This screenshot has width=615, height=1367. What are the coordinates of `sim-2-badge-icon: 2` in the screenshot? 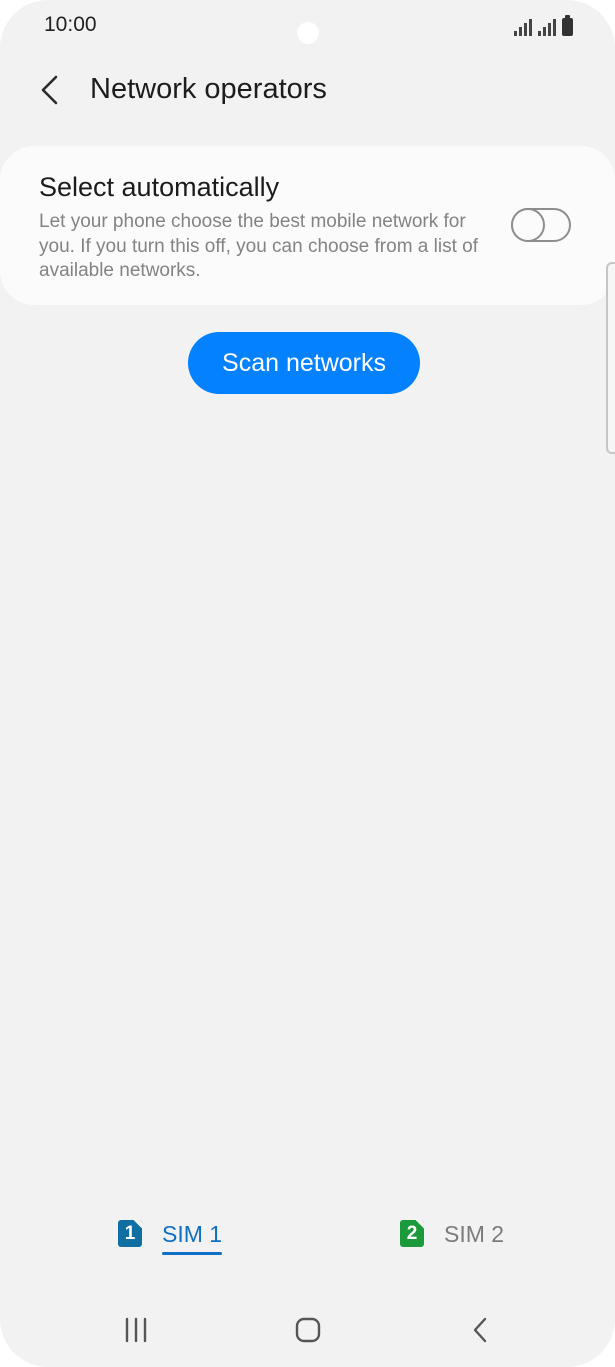 It's located at (412, 1233).